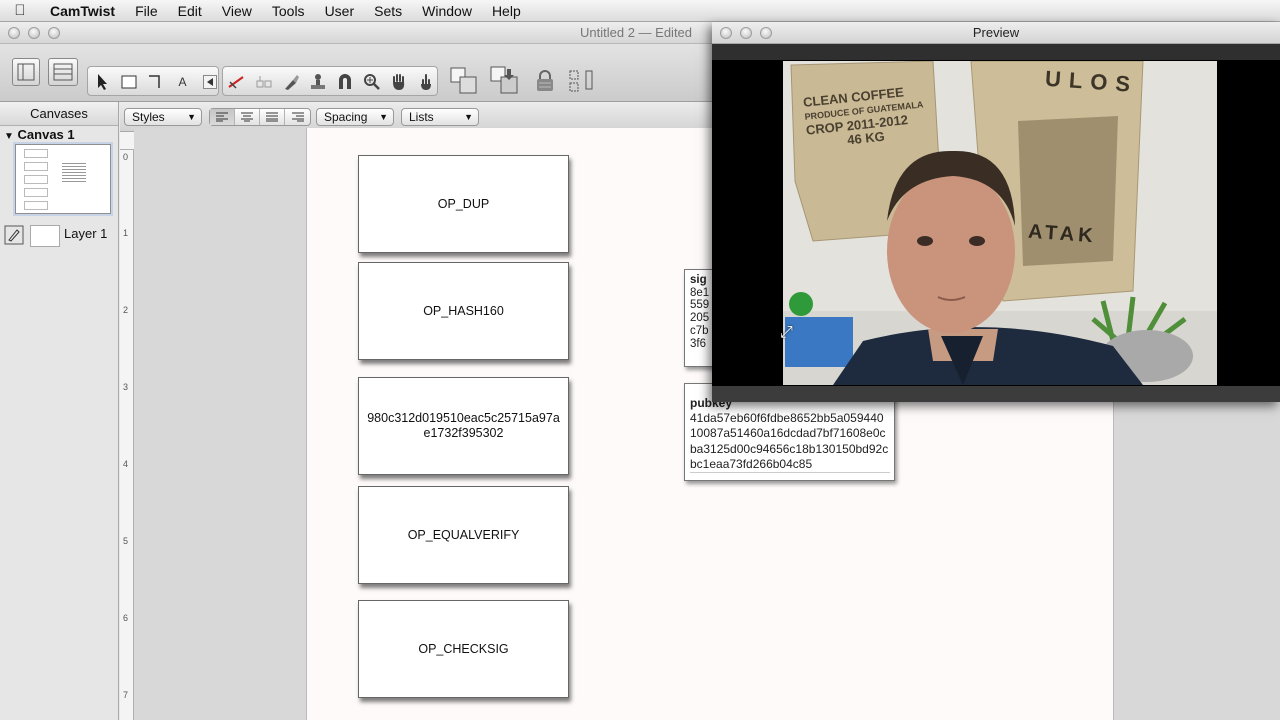 The width and height of the screenshot is (1280, 720). Describe the element at coordinates (440, 117) in the screenshot. I see `lists-popup: Lists ▼` at that location.